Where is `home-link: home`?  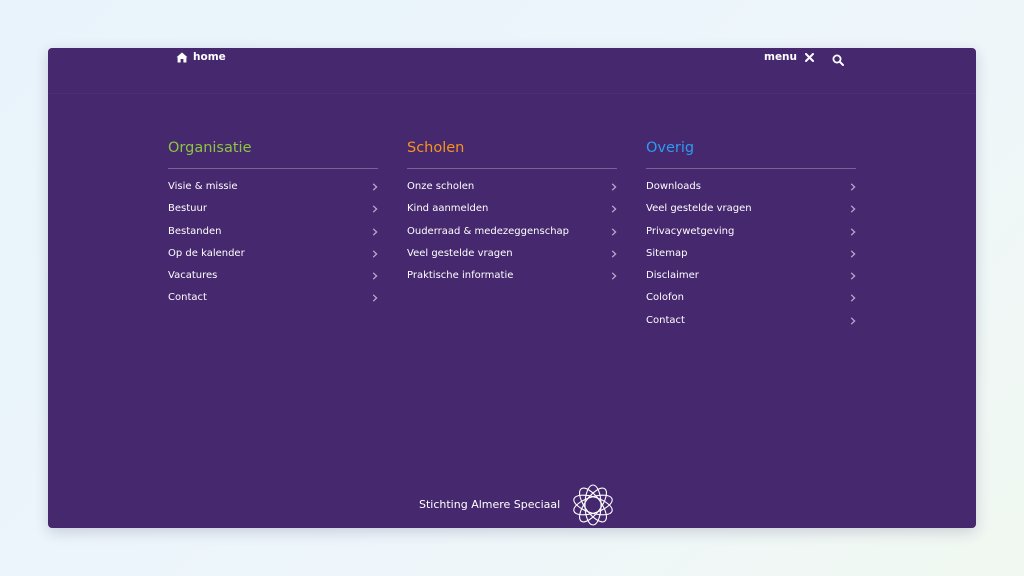
home-link: home is located at coordinates (201, 57).